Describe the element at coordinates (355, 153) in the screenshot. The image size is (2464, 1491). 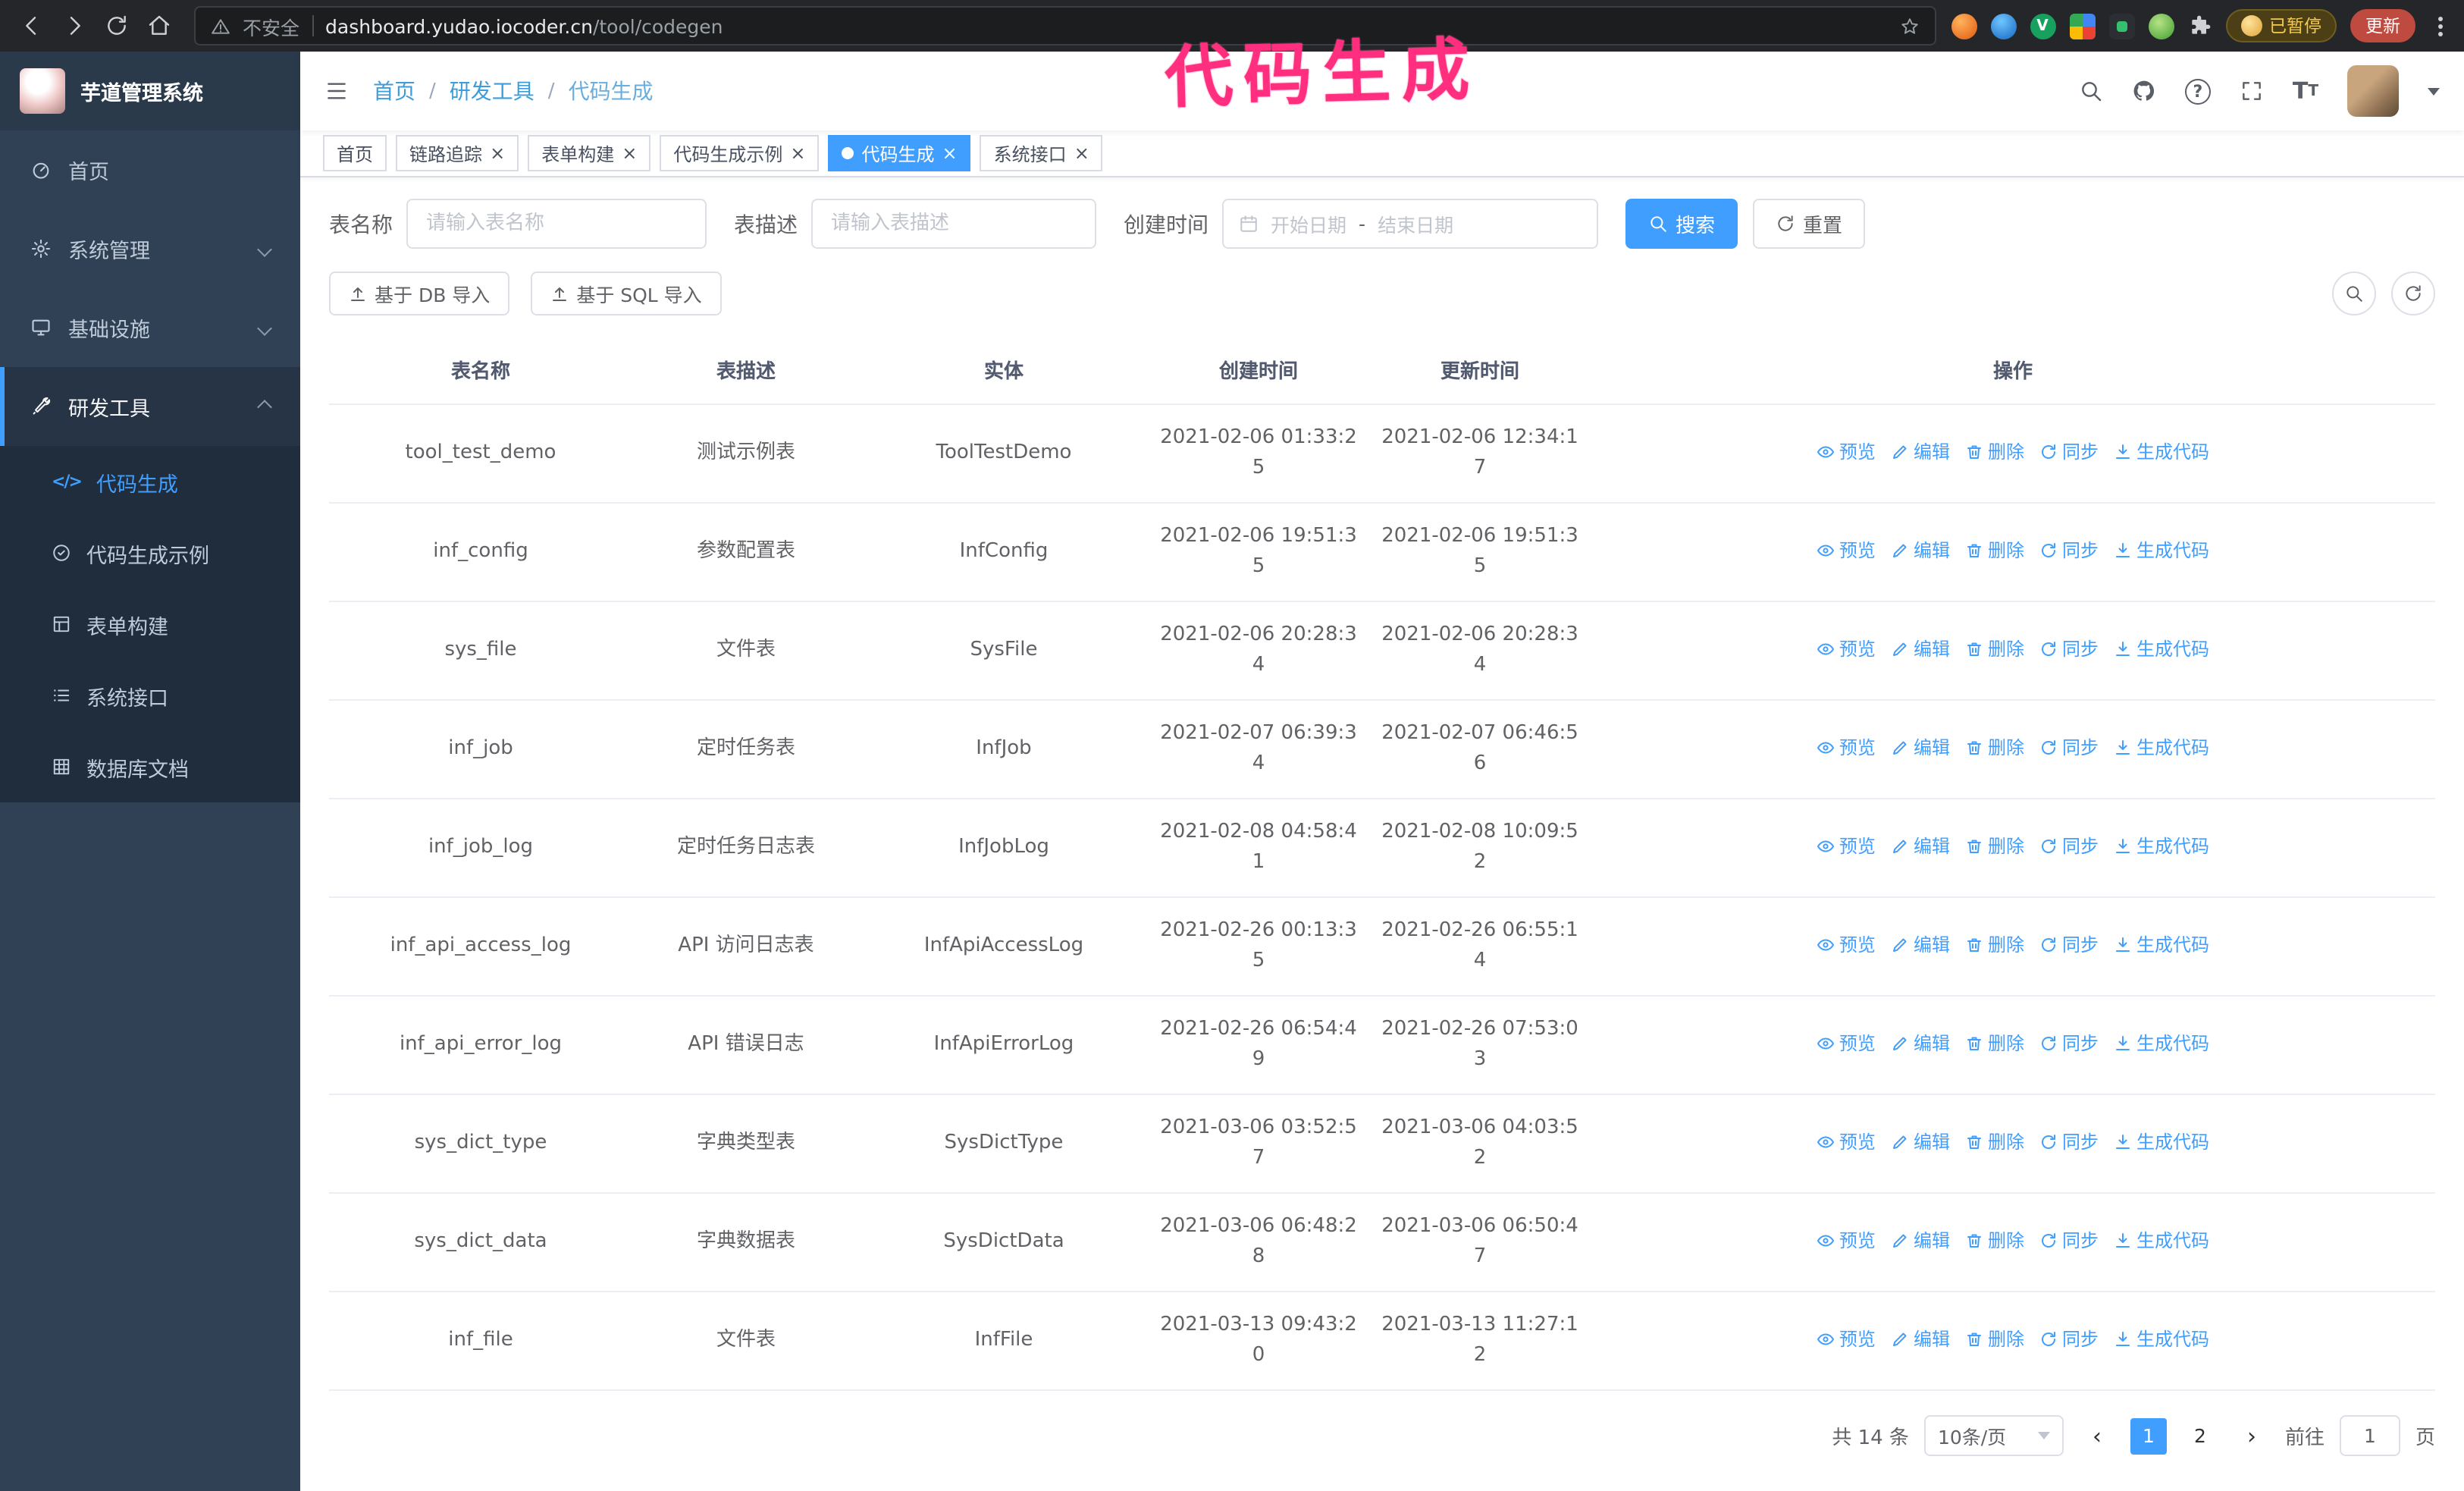
I see `tab-home: 首页` at that location.